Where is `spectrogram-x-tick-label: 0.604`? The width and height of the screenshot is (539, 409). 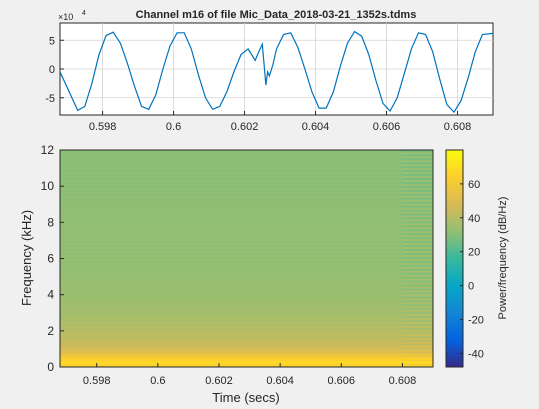
spectrogram-x-tick-label: 0.604 is located at coordinates (280, 381).